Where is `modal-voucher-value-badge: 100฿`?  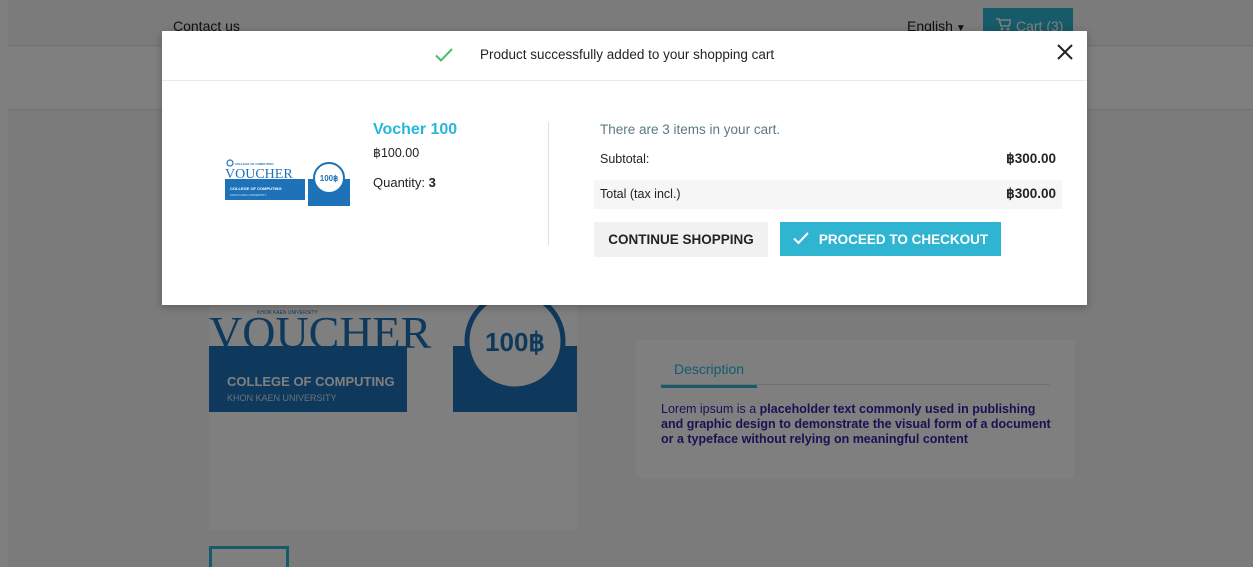 modal-voucher-value-badge: 100฿ is located at coordinates (329, 178).